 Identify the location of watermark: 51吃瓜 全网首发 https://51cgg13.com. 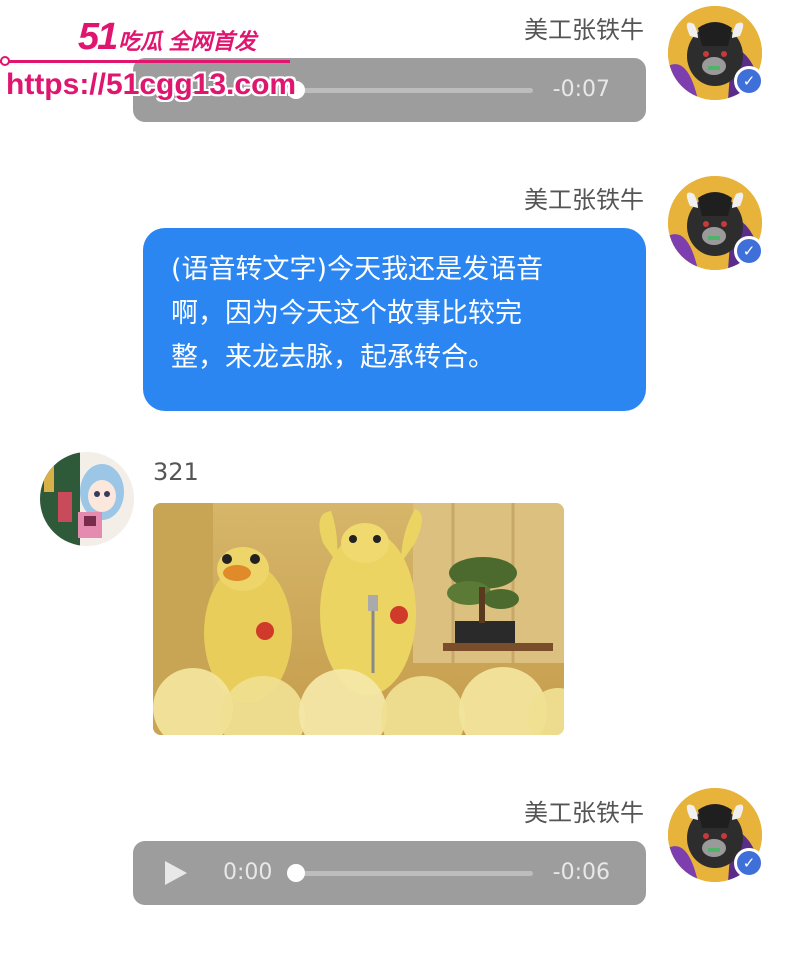
(150, 60).